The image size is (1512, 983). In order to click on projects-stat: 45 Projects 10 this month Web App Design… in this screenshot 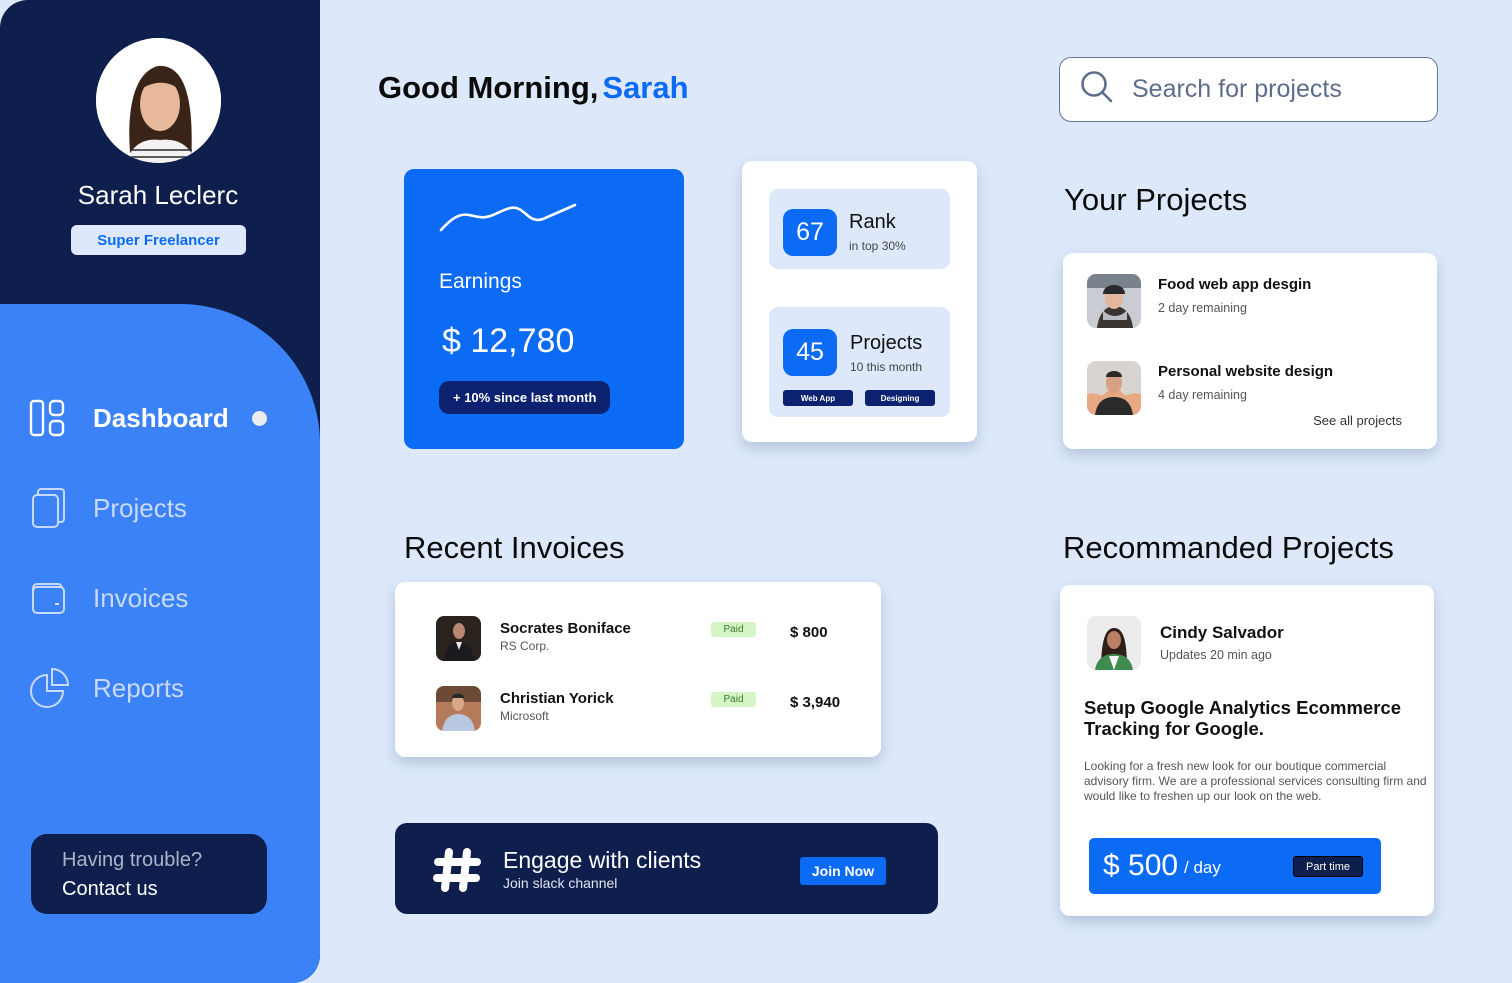, I will do `click(859, 362)`.